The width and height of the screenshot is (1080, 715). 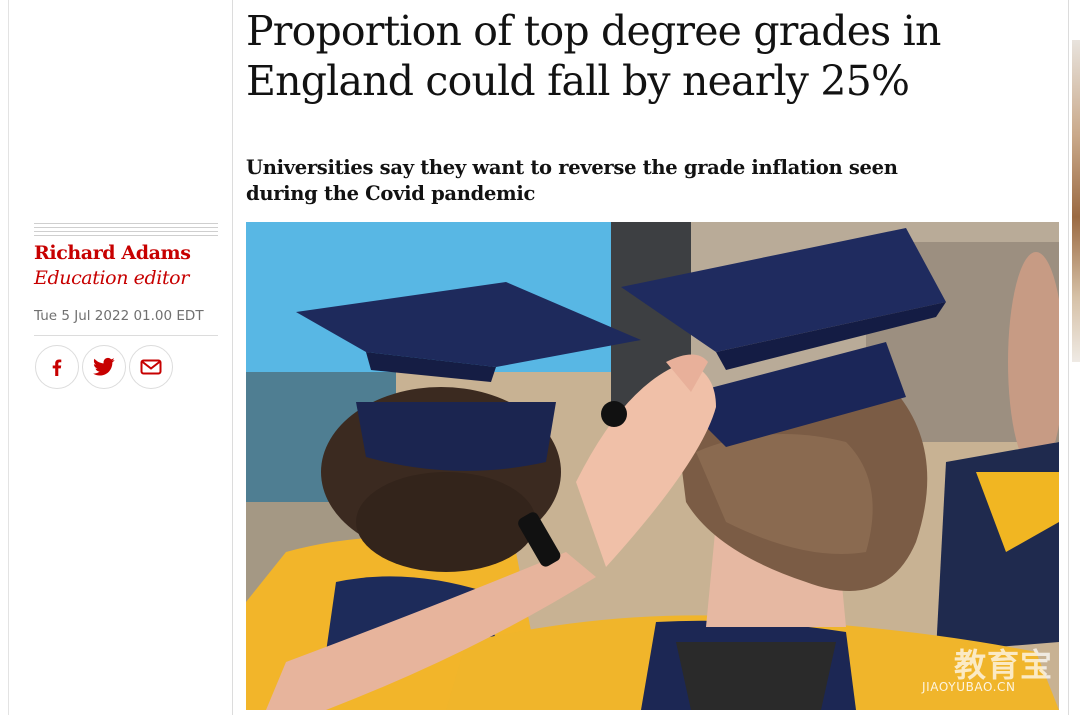 I want to click on author-name-link: Richard Adams, so click(x=112, y=253).